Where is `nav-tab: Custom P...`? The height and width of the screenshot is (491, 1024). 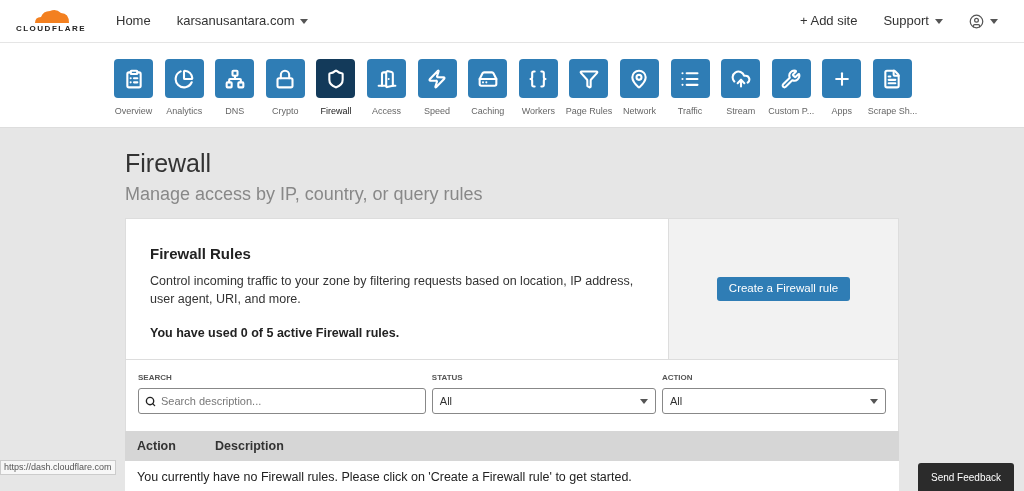 nav-tab: Custom P... is located at coordinates (791, 93).